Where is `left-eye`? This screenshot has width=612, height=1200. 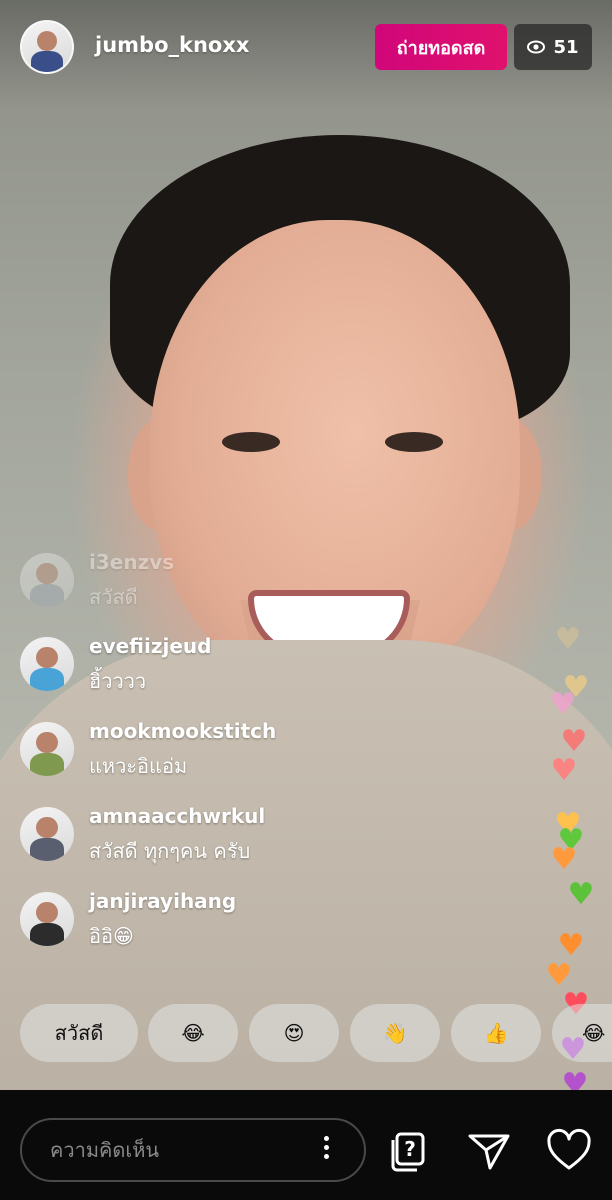
left-eye is located at coordinates (251, 442).